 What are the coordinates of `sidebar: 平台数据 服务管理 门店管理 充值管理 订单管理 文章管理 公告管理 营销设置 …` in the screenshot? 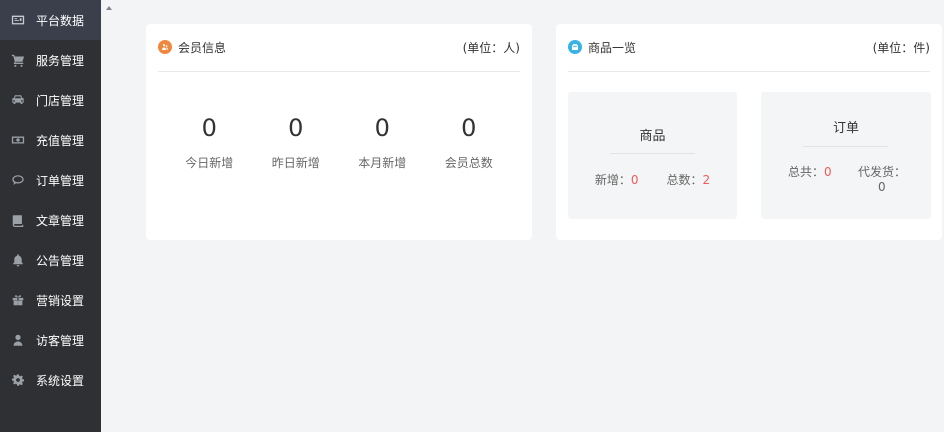 It's located at (50, 216).